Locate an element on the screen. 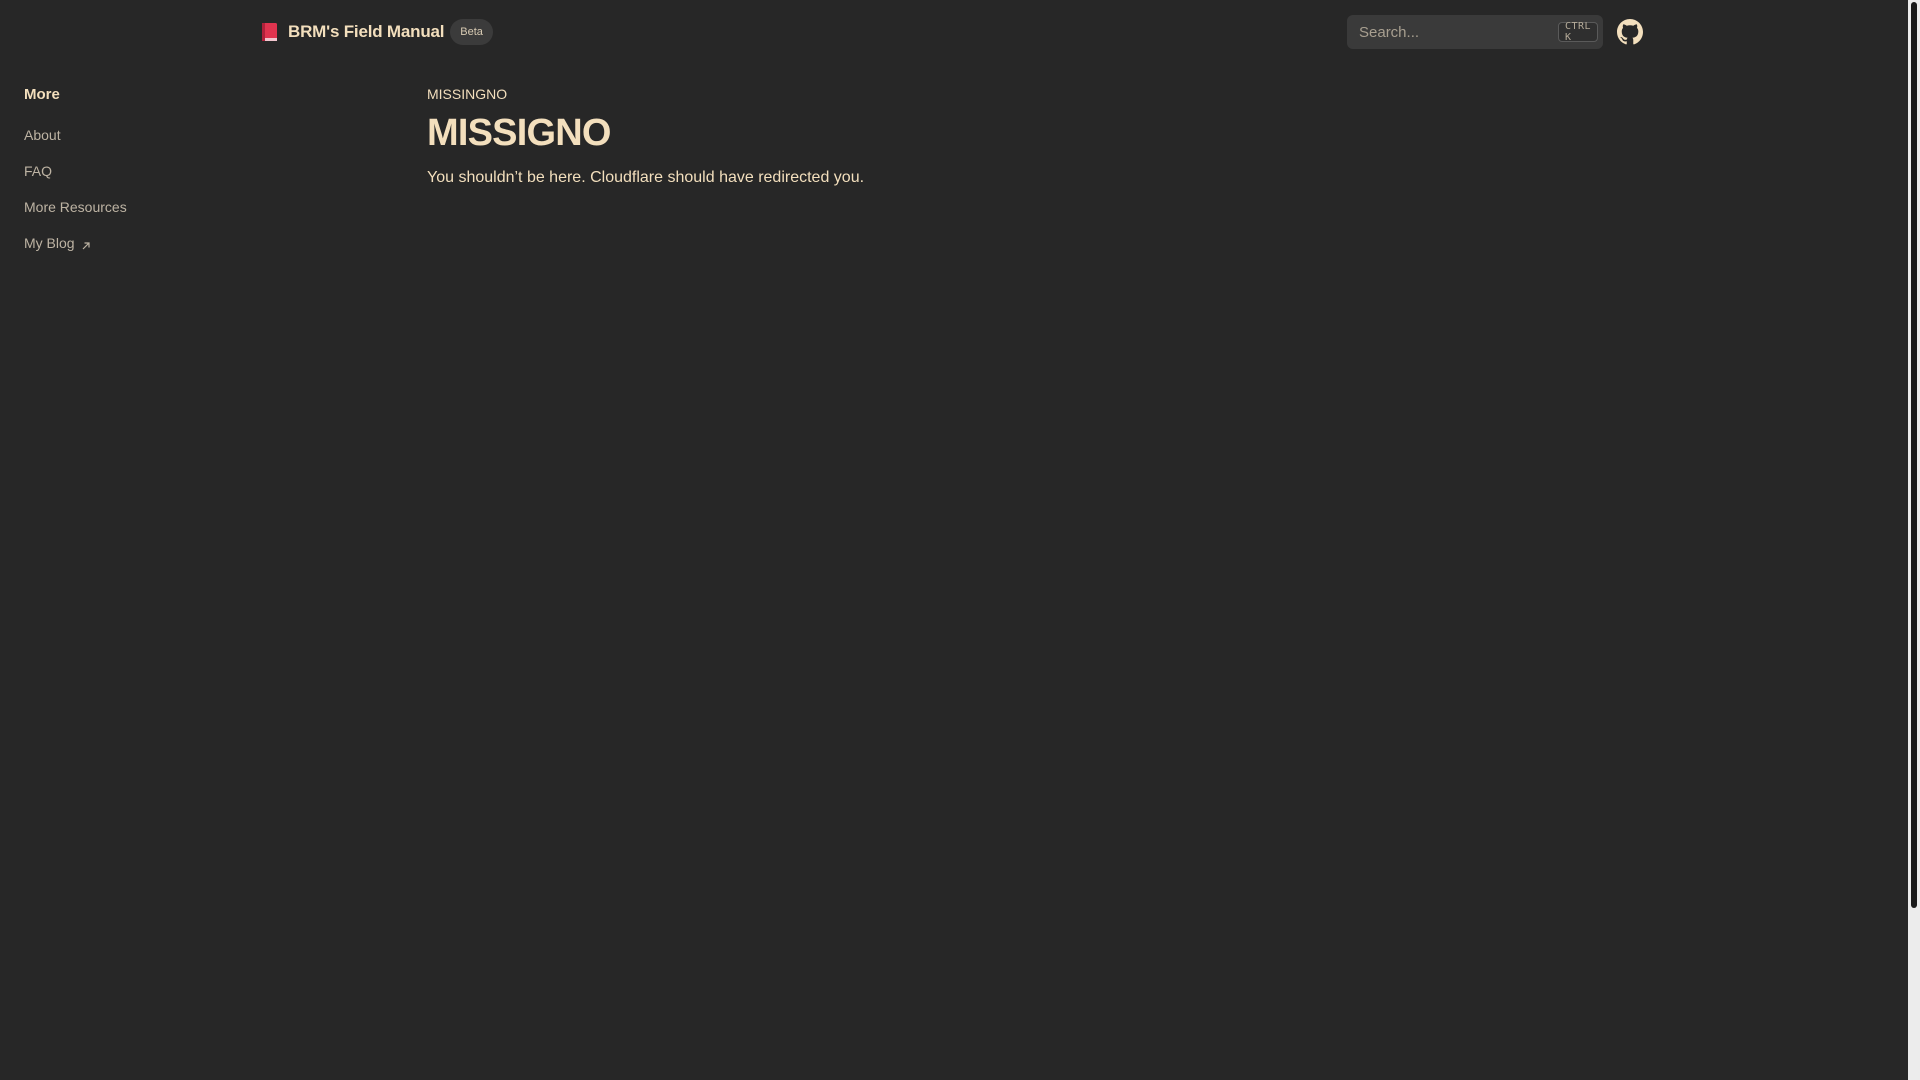  search-box: CTRL K is located at coordinates (1475, 32).